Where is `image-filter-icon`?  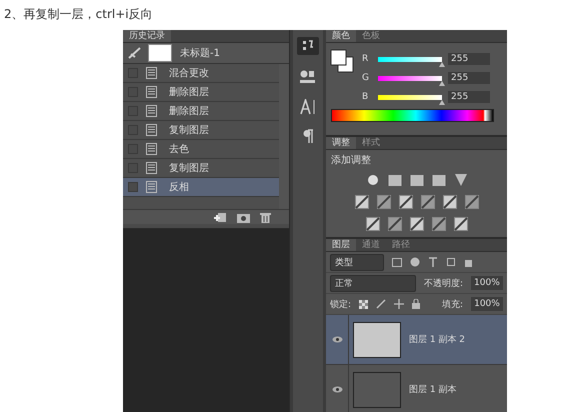 image-filter-icon is located at coordinates (397, 262).